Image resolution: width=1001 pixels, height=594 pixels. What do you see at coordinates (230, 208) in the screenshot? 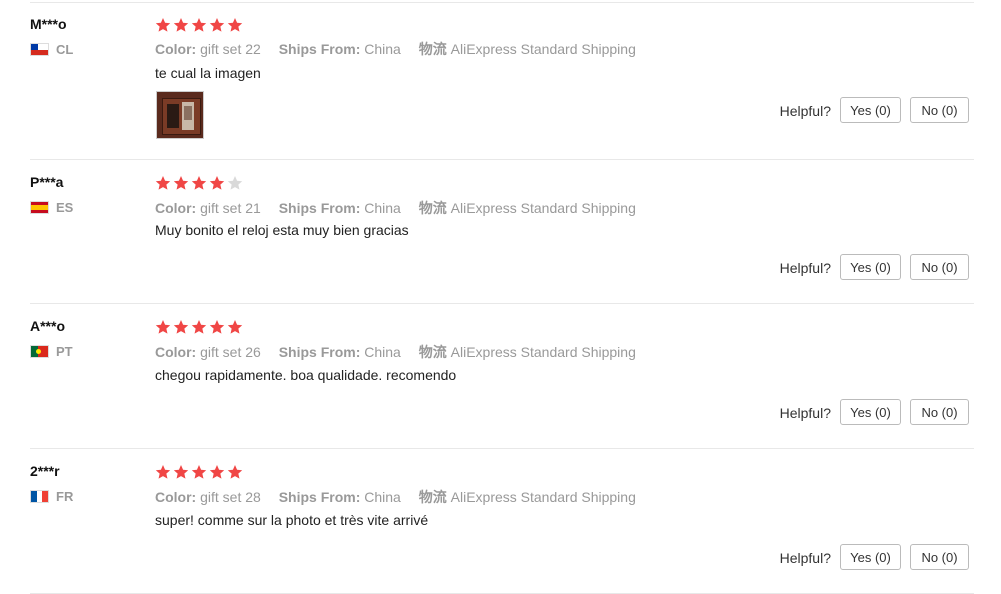
I see `color-value: gift set 21` at bounding box center [230, 208].